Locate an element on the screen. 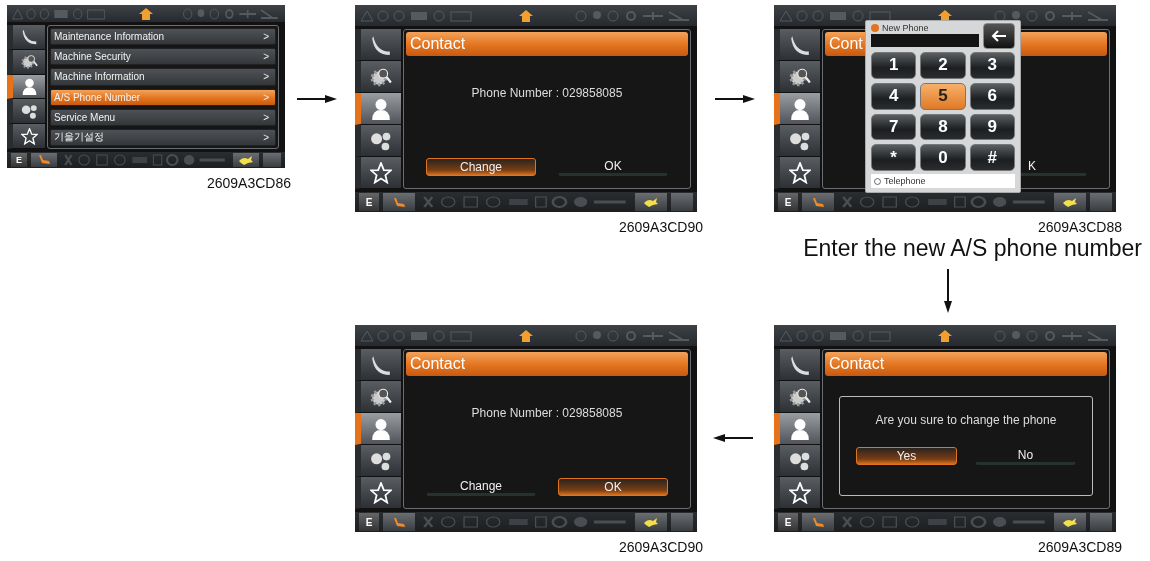  number-key: 4 is located at coordinates (894, 96).